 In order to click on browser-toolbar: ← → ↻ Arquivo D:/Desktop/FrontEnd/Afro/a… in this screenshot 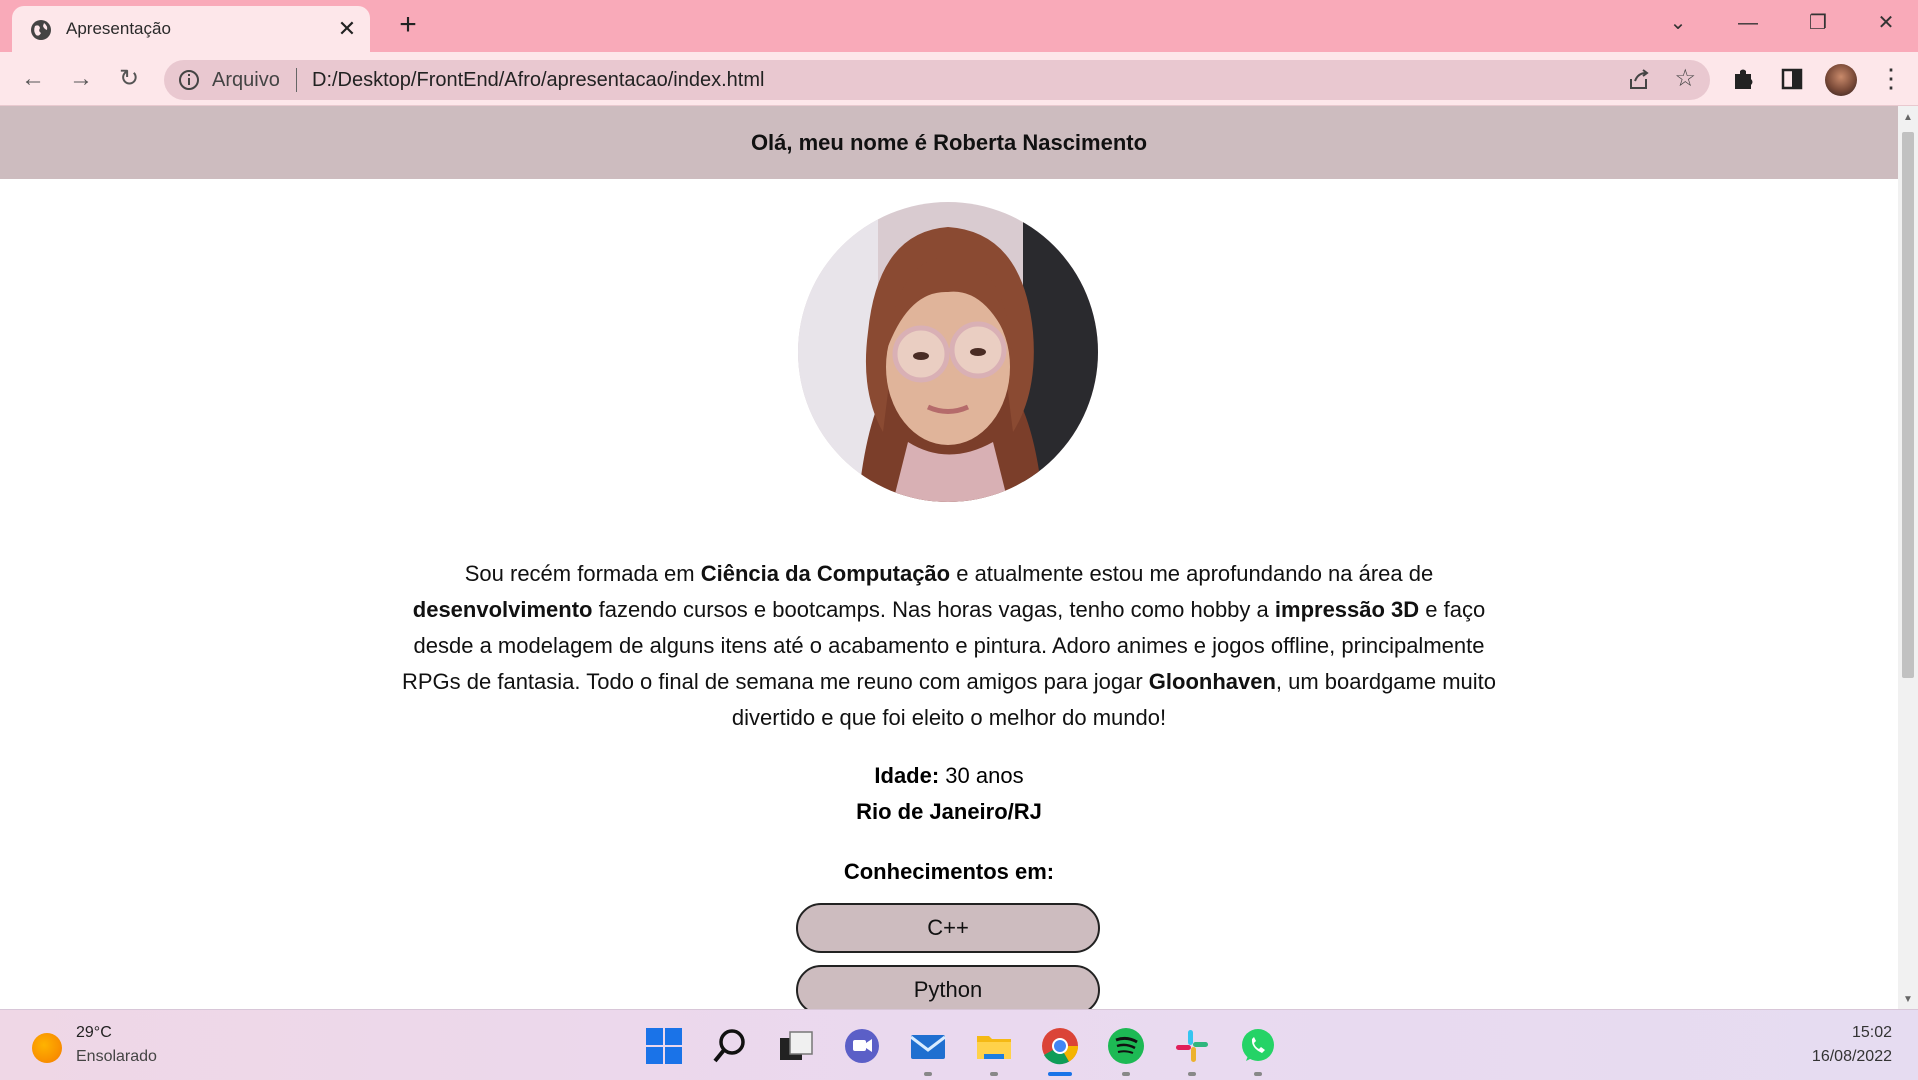, I will do `click(959, 79)`.